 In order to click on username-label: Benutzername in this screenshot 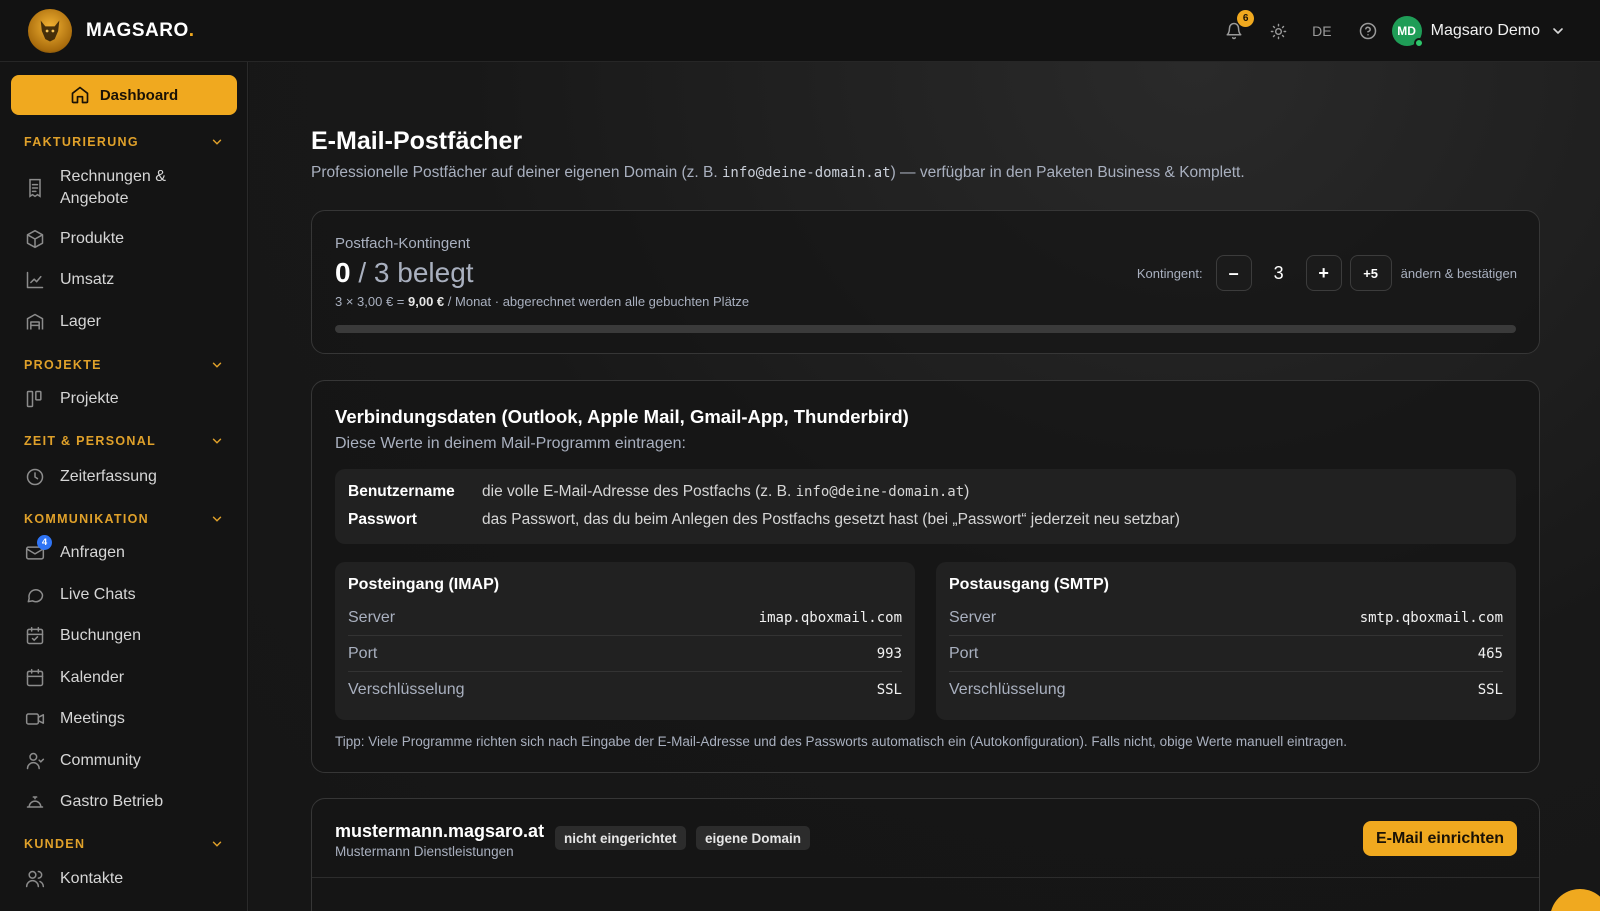, I will do `click(401, 491)`.